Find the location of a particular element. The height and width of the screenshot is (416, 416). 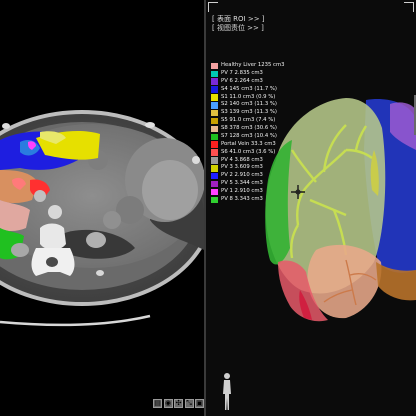

legend-item: S6 41.0 cm3 (3.6 %) is located at coordinates (256, 153).